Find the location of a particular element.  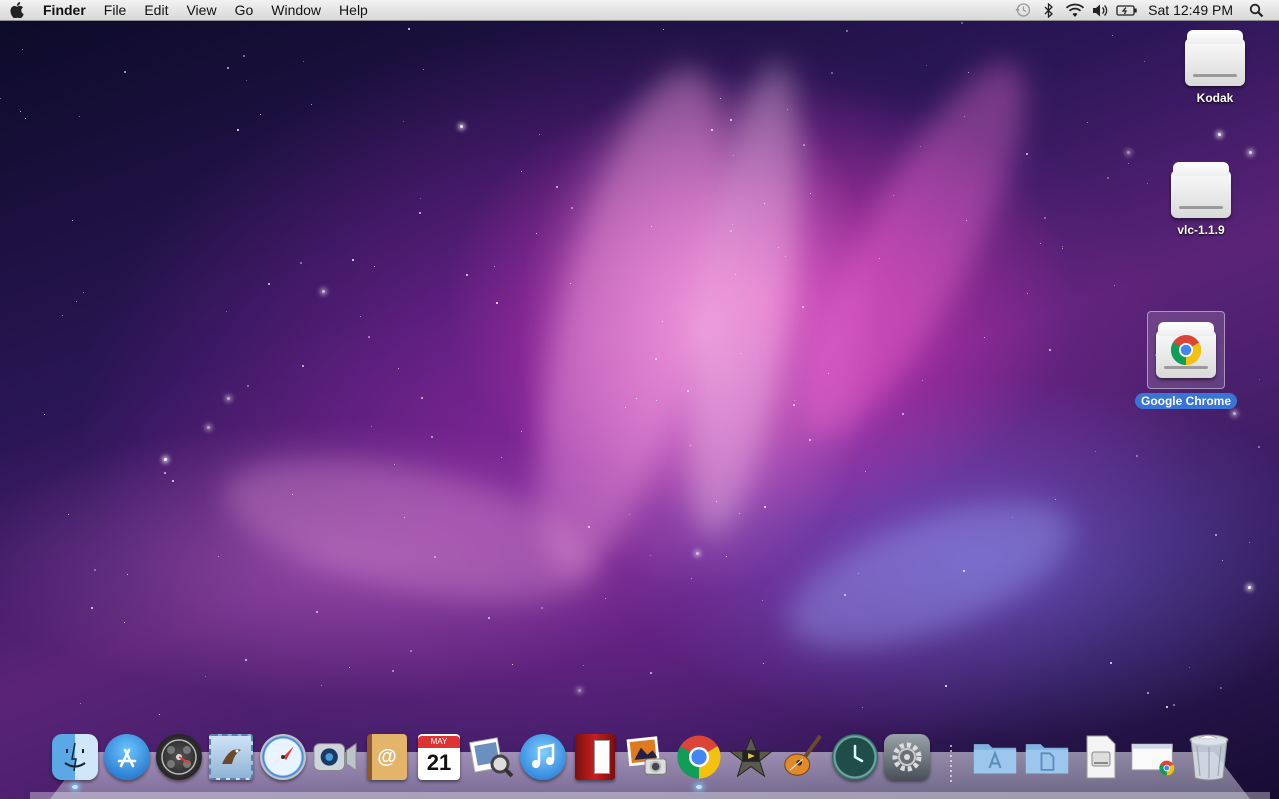

dock-item-itunes is located at coordinates (543, 757).